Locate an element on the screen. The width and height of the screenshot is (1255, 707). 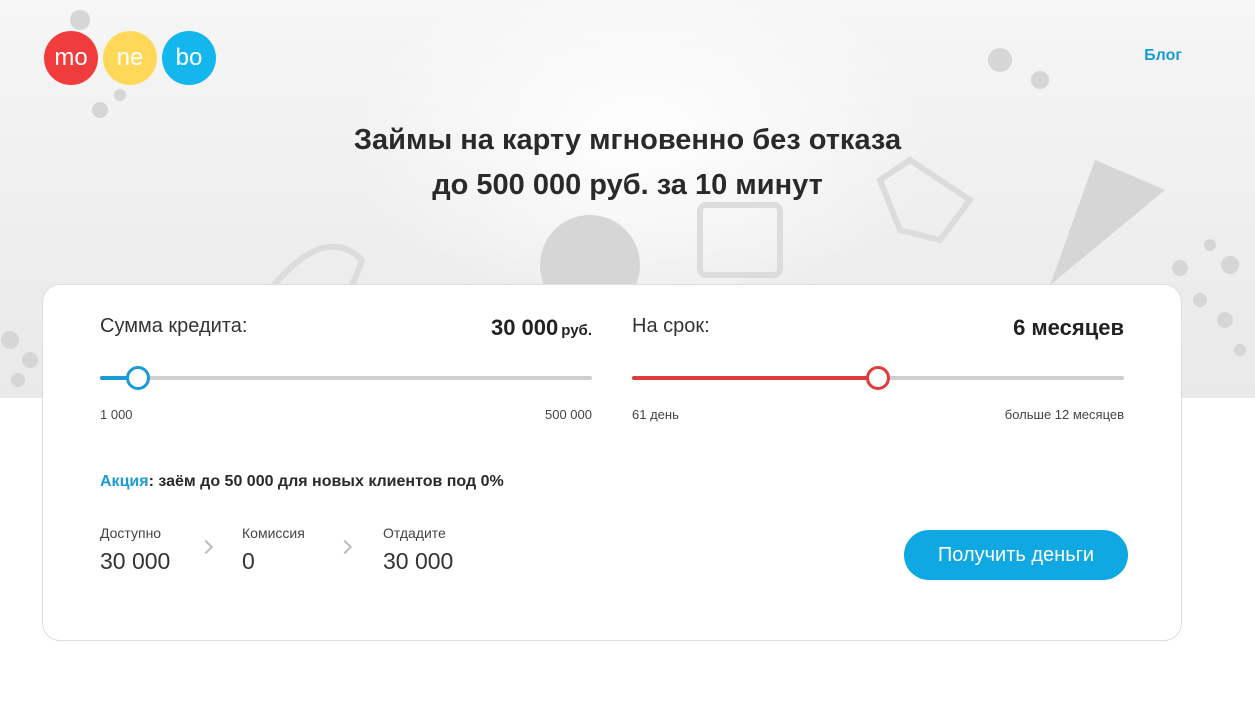
stat-return: Отдадите 30 000 is located at coordinates (418, 550).